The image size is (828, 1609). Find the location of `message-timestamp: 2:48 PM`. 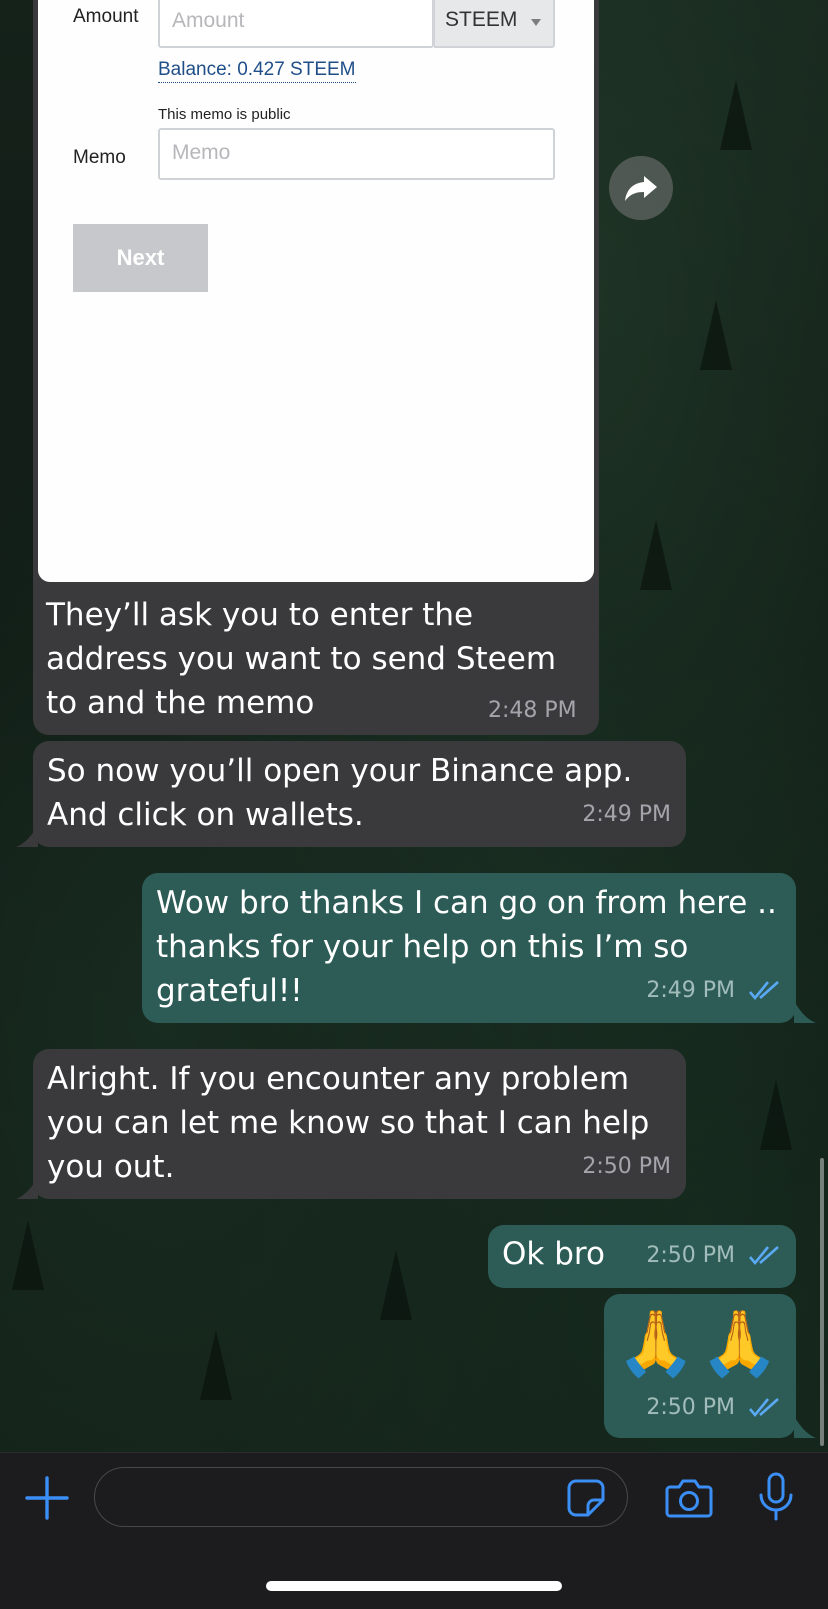

message-timestamp: 2:48 PM is located at coordinates (532, 710).